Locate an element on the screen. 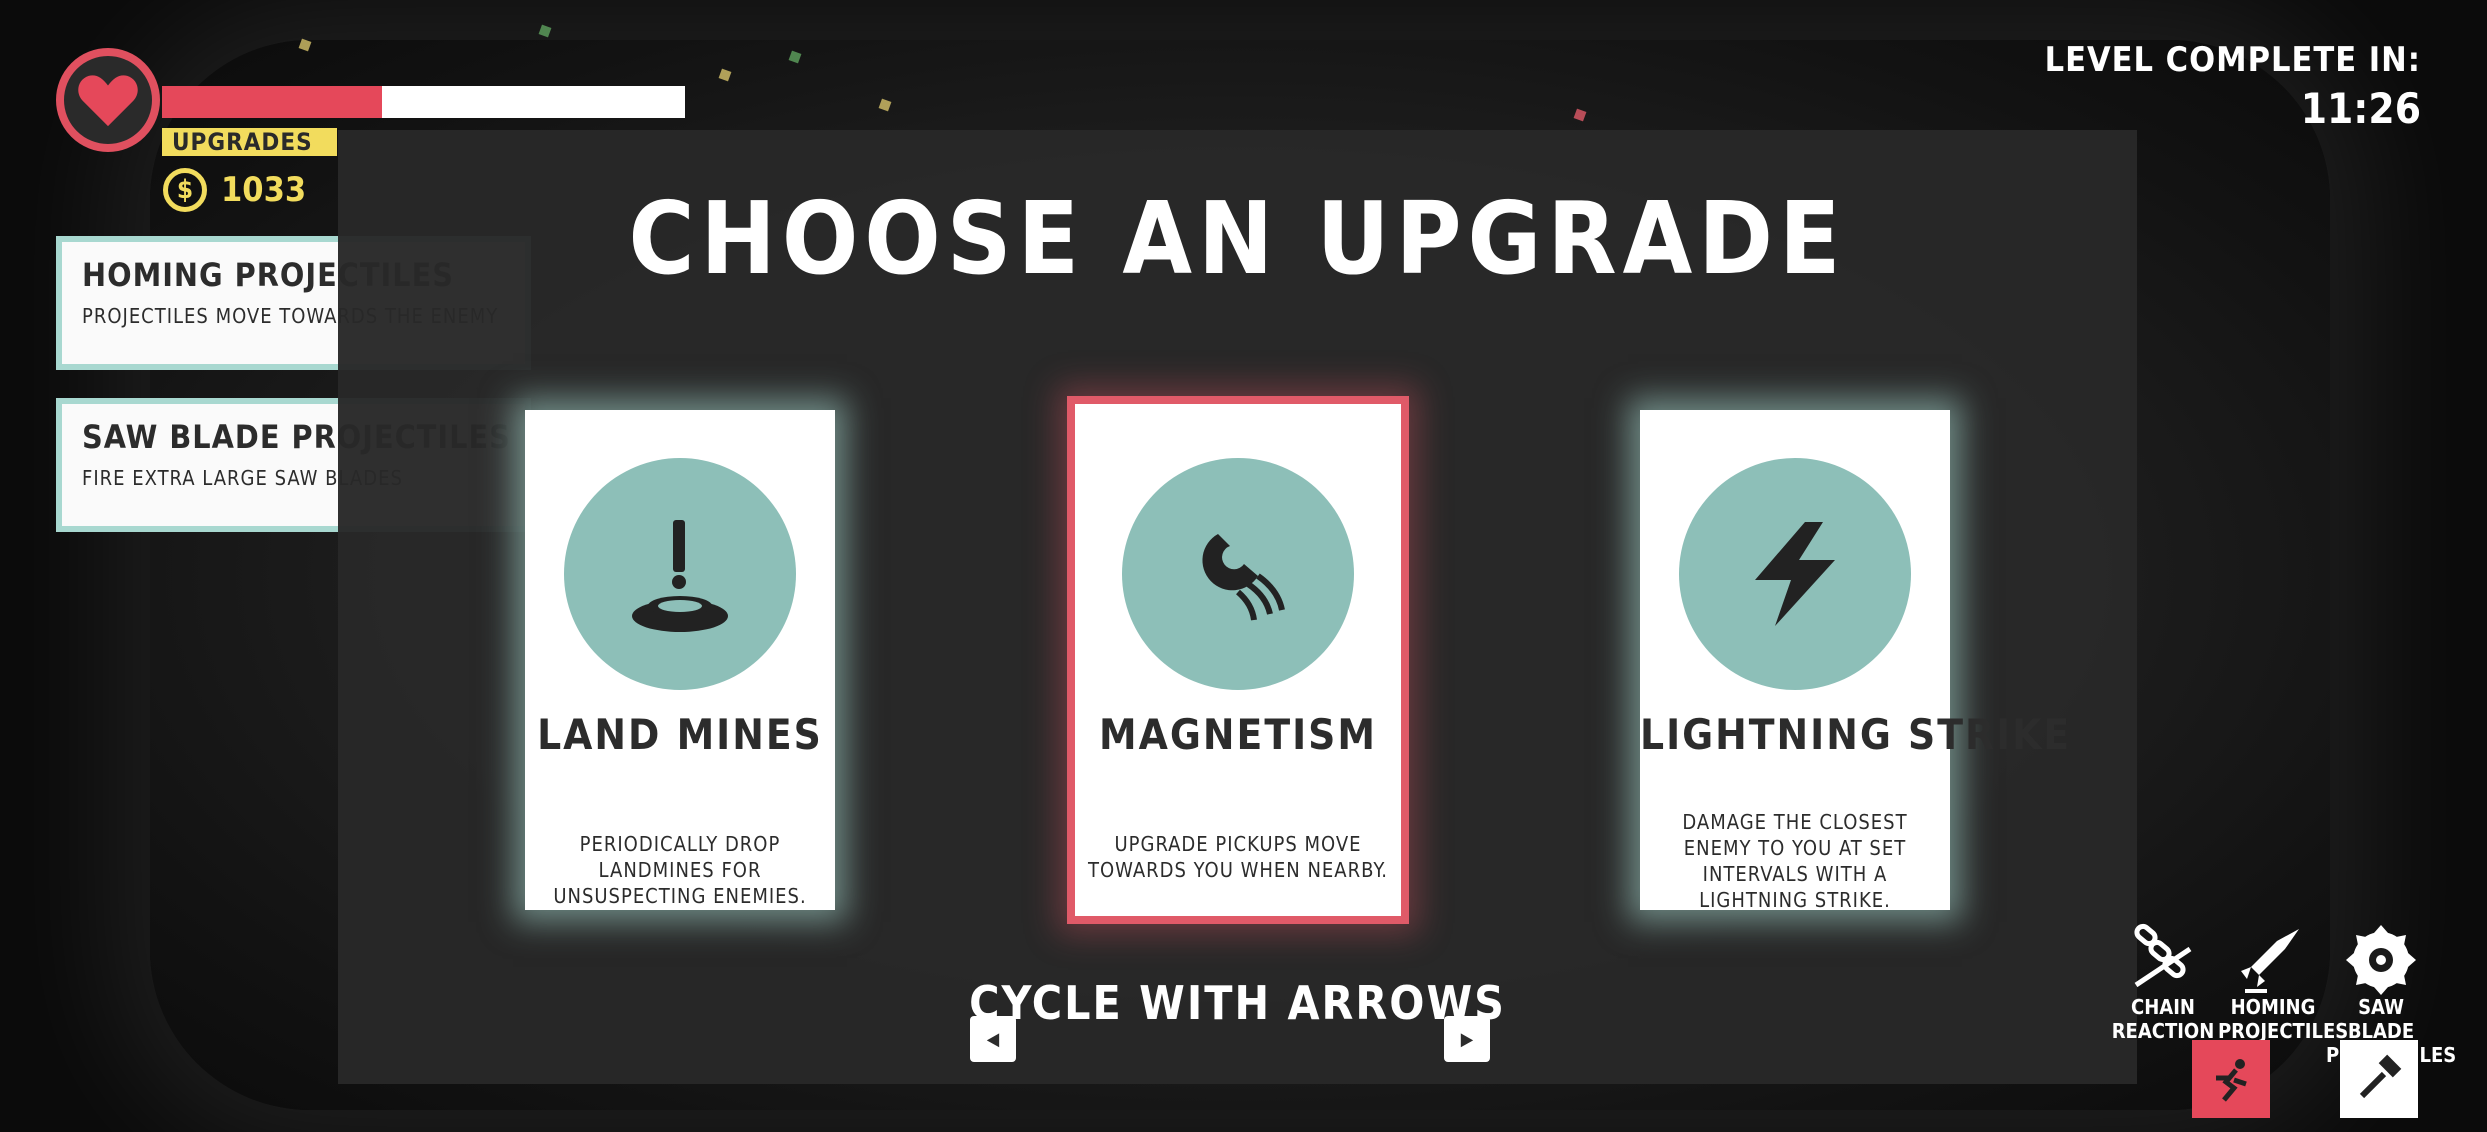 This screenshot has width=2487, height=1132. cycle-hint: CYCLE WITH ARROWS is located at coordinates (1237, 1003).